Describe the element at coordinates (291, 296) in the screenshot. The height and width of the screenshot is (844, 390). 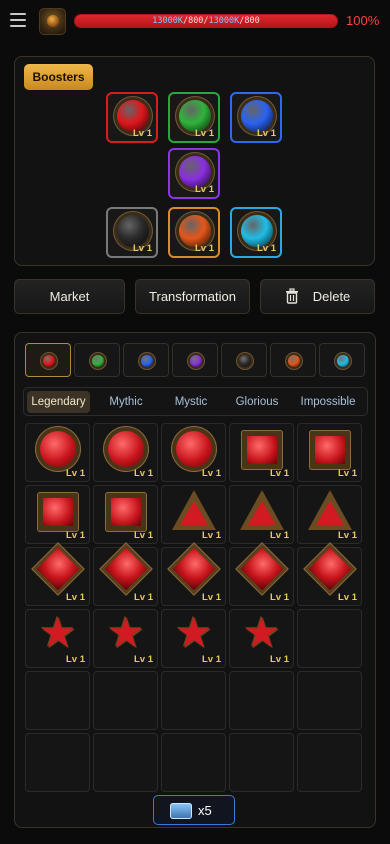
I see `trash-icon` at that location.